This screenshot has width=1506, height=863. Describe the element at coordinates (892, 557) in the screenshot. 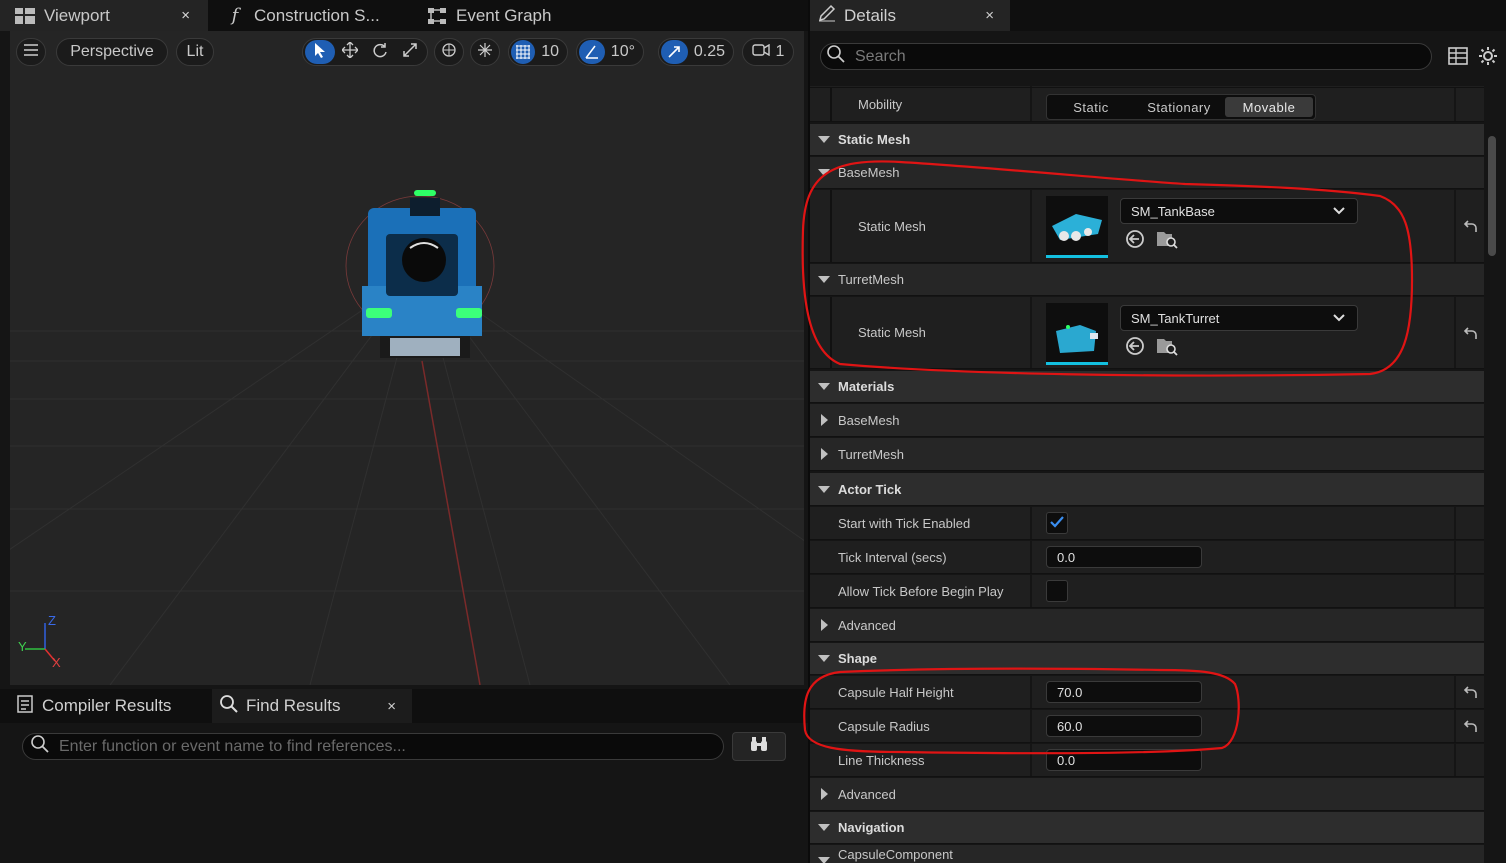

I see `tick-interval-label: Tick Interval (secs)` at that location.